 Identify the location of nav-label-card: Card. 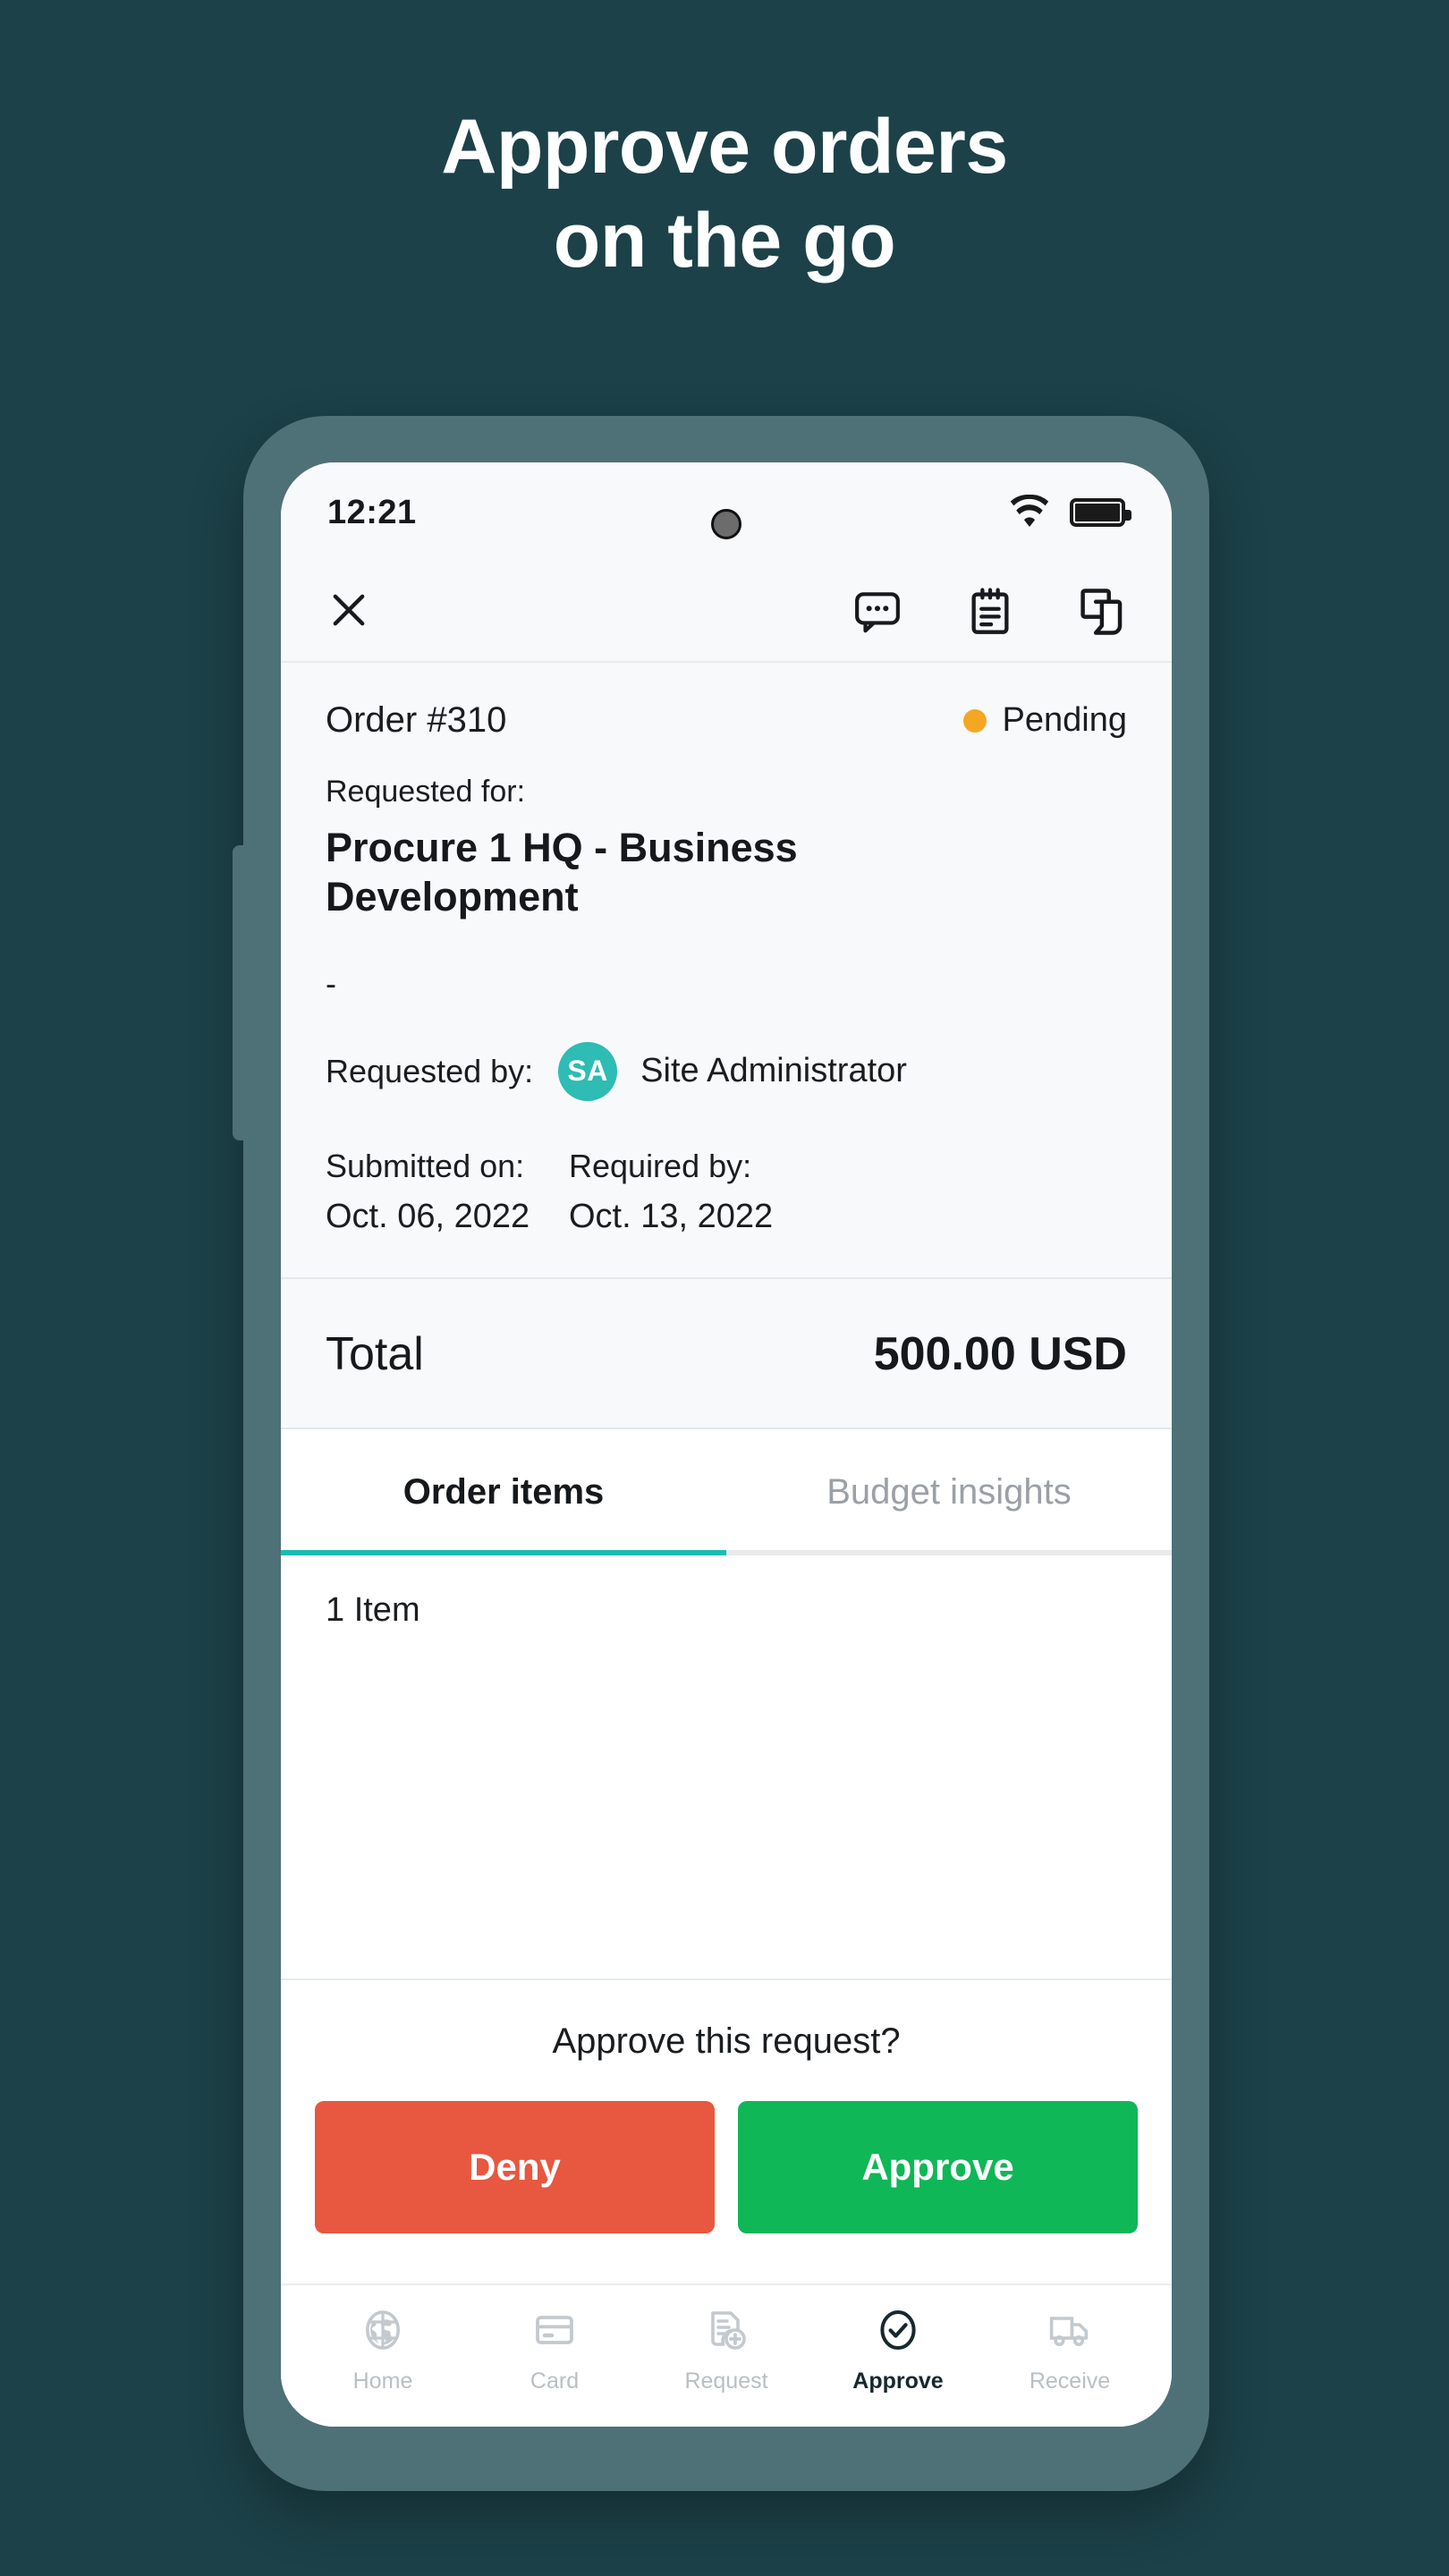
(555, 2381).